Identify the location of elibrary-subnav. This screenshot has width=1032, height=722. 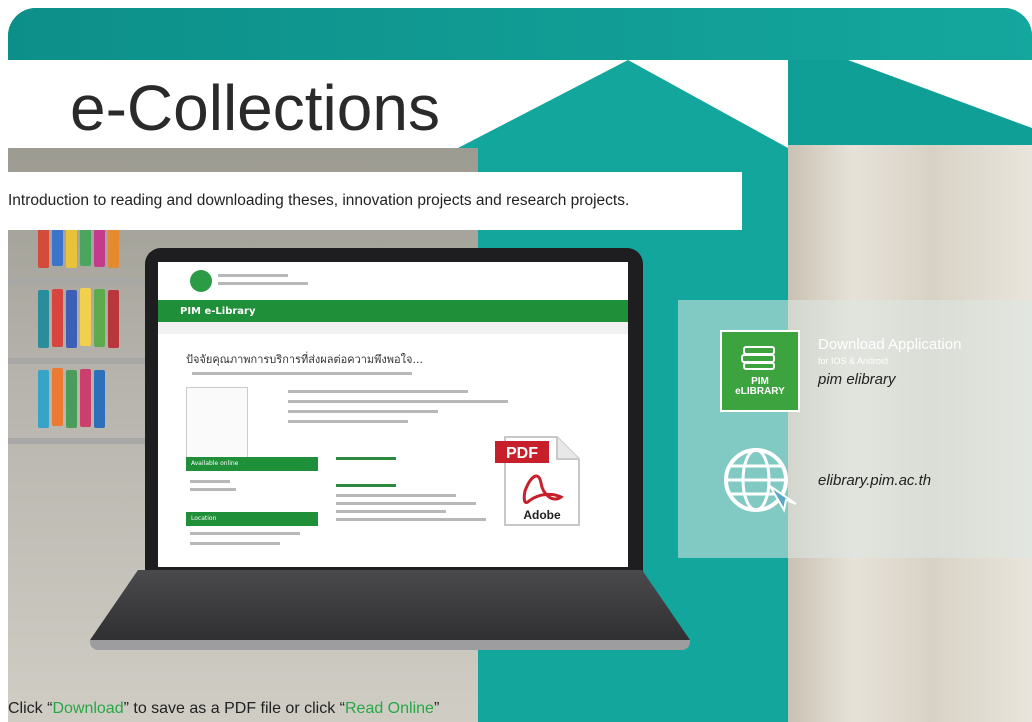
(393, 328).